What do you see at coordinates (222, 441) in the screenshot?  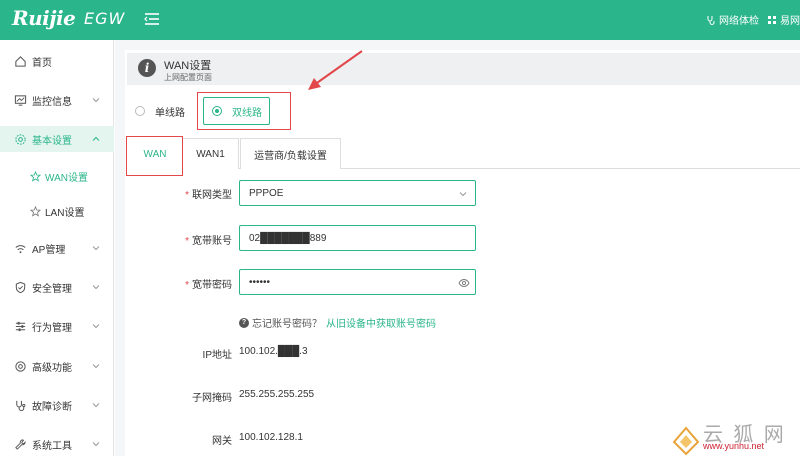 I see `gateway-label: 网关` at bounding box center [222, 441].